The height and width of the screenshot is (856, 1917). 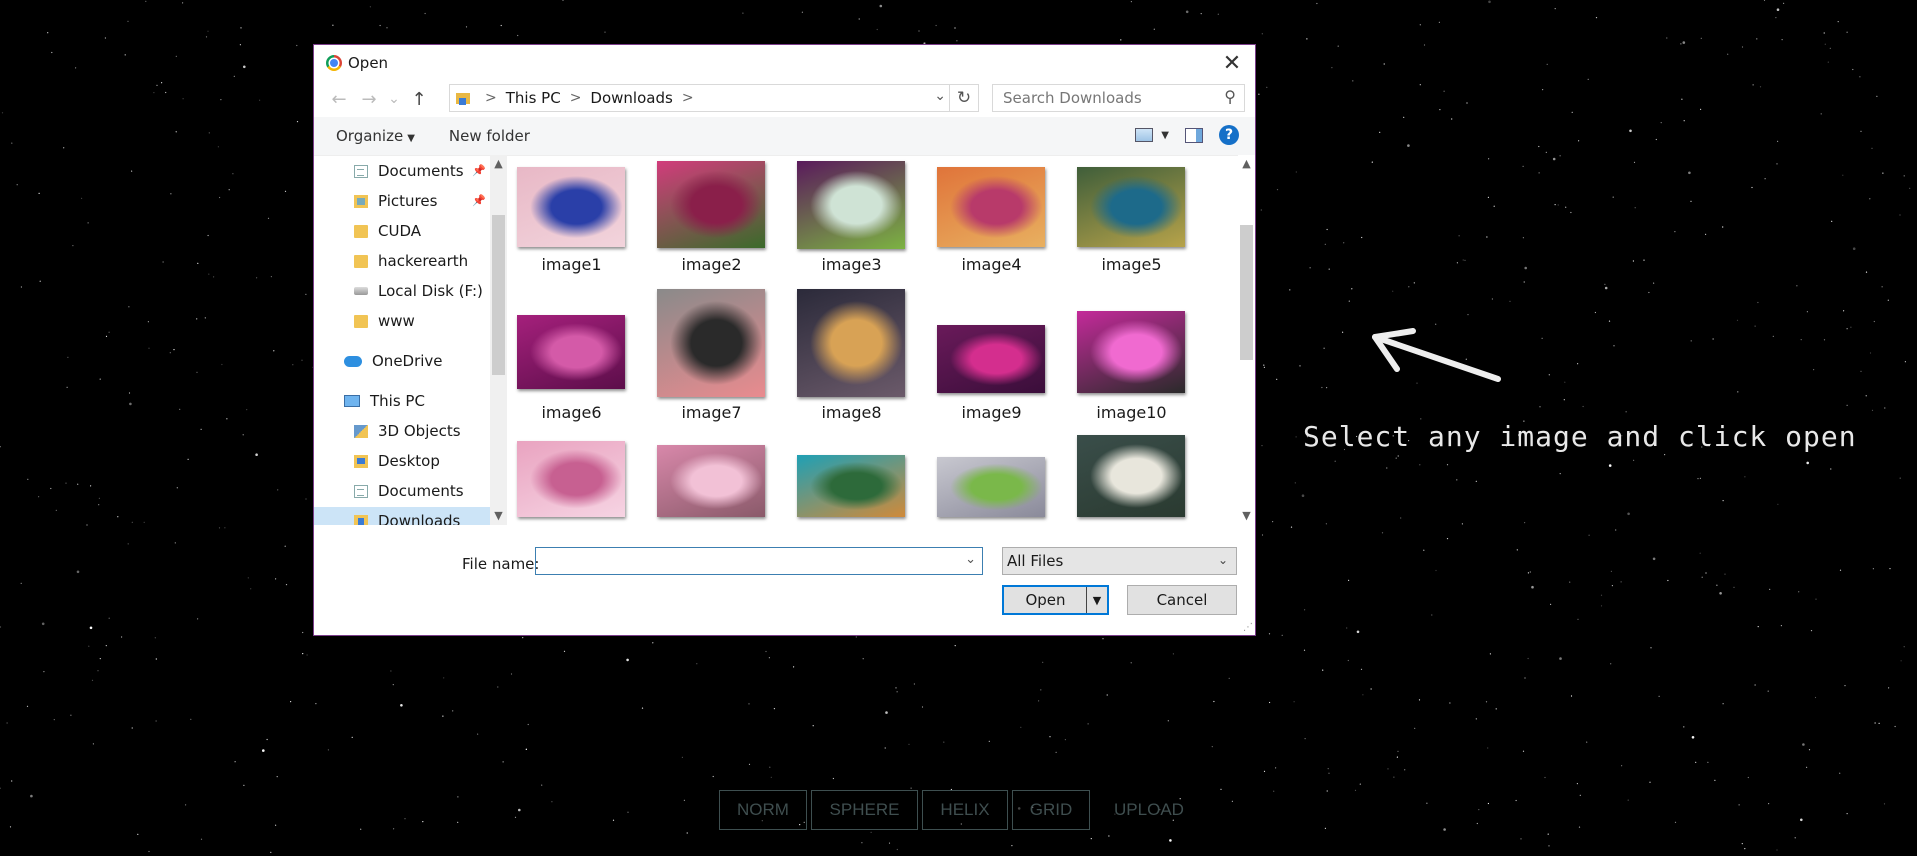 What do you see at coordinates (1149, 810) in the screenshot?
I see `upload-button: UPLOAD` at bounding box center [1149, 810].